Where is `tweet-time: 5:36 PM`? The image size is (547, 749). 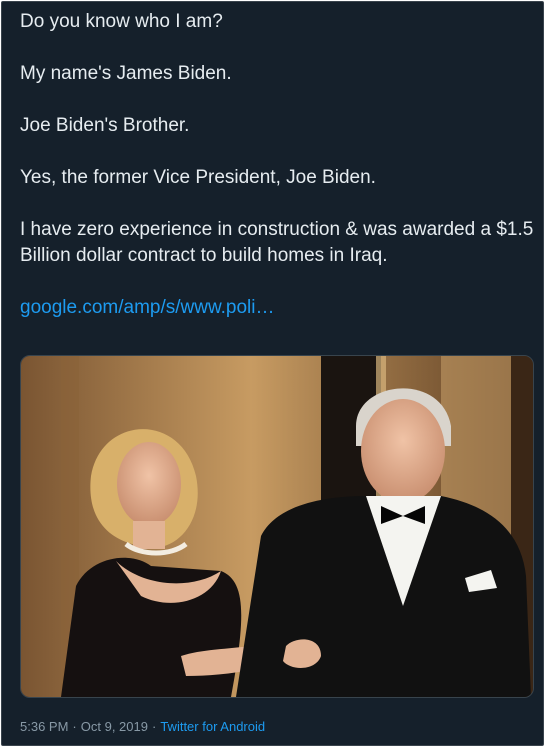 tweet-time: 5:36 PM is located at coordinates (44, 726).